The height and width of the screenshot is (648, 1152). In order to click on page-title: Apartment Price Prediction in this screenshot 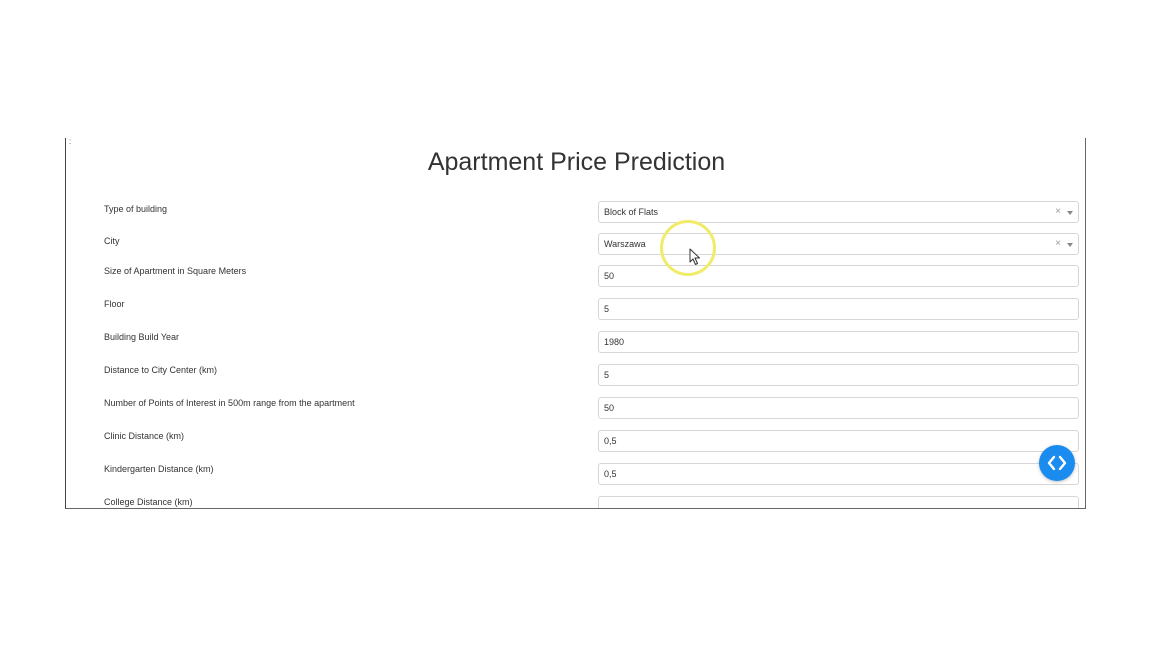, I will do `click(576, 162)`.